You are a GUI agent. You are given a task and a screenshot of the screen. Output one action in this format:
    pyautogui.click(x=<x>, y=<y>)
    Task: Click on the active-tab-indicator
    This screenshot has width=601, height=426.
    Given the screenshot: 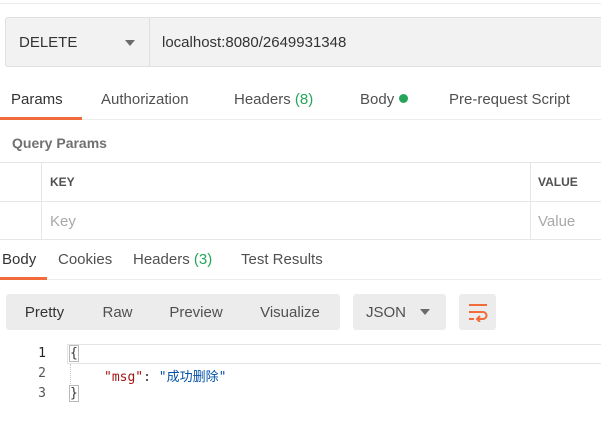 What is the action you would take?
    pyautogui.click(x=41, y=118)
    